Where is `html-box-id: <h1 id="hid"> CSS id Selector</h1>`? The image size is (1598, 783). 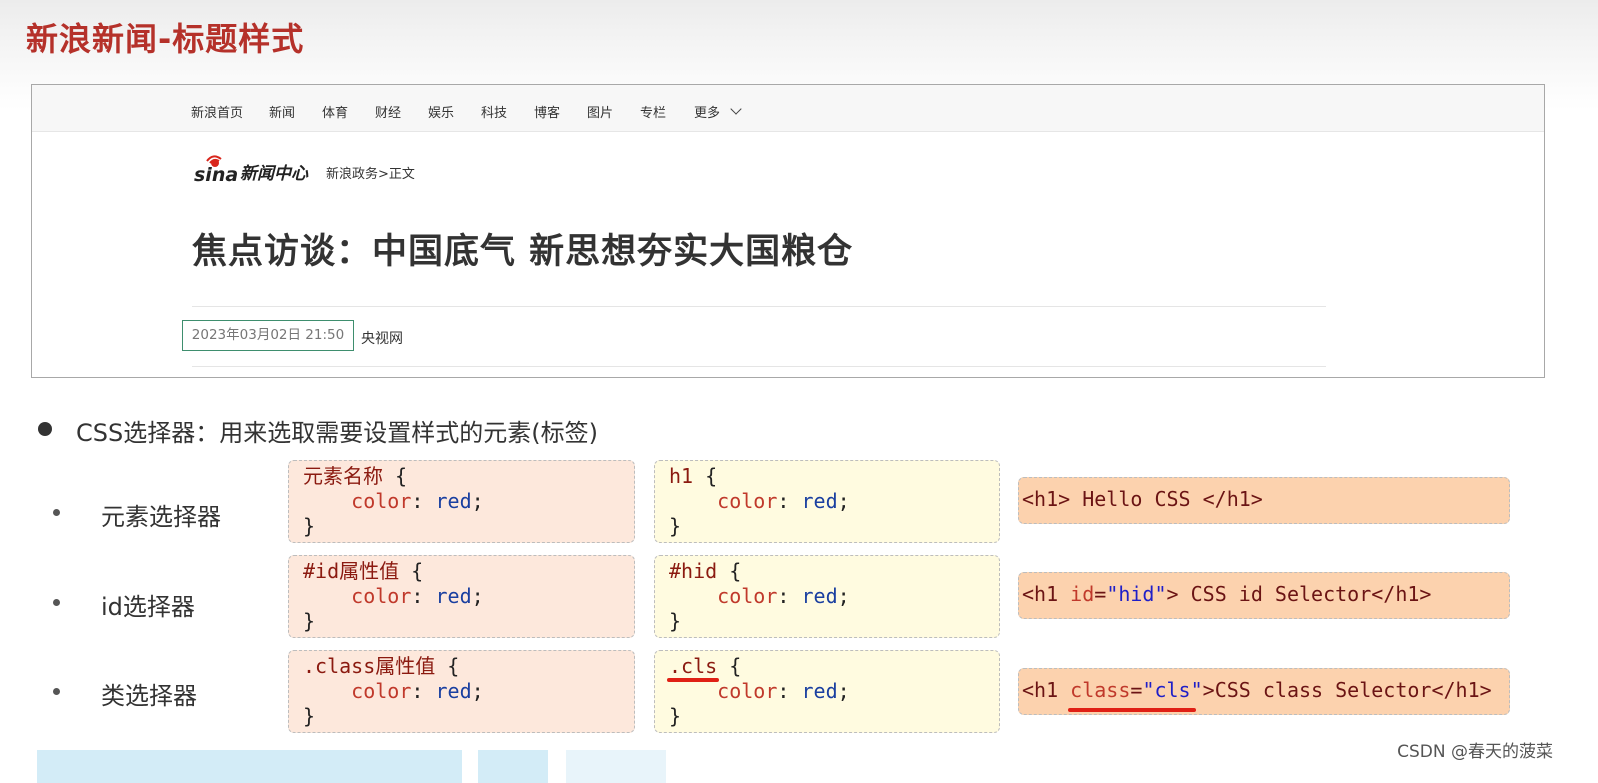
html-box-id: <h1 id="hid"> CSS id Selector</h1> is located at coordinates (1264, 595).